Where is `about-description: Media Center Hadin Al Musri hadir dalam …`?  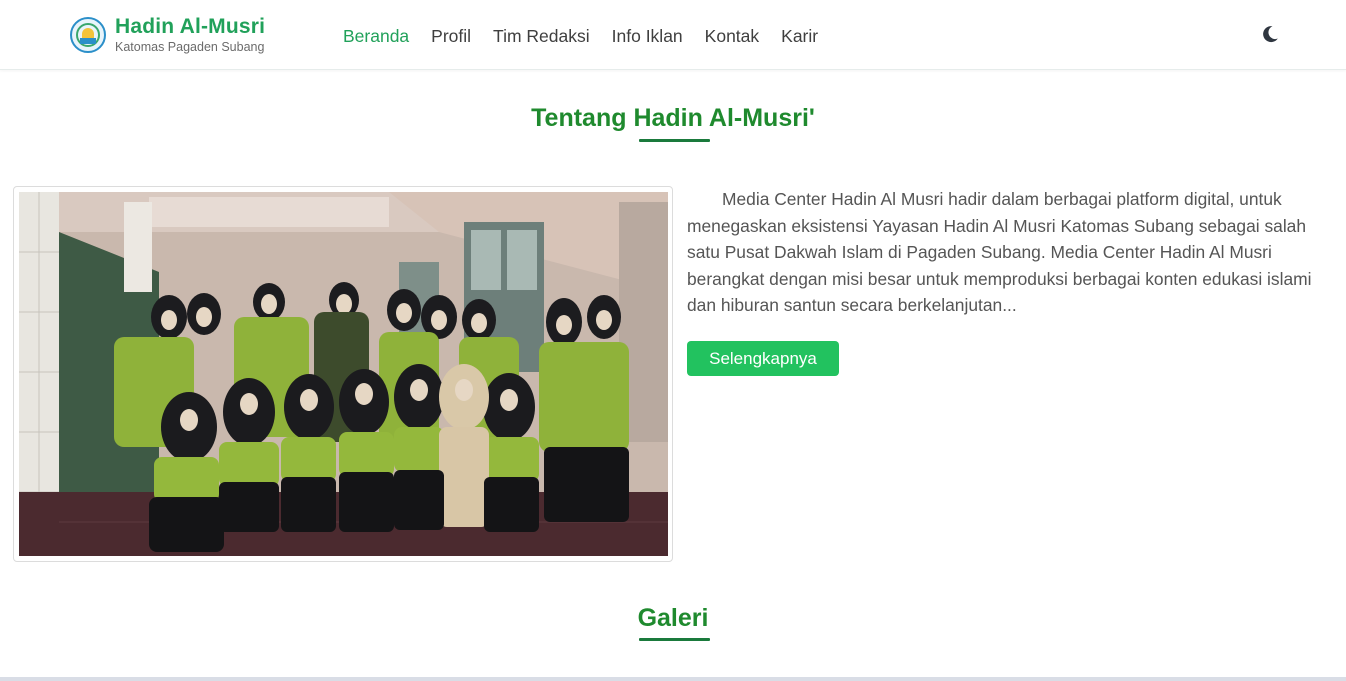
about-description: Media Center Hadin Al Musri hadir dalam … is located at coordinates (999, 252).